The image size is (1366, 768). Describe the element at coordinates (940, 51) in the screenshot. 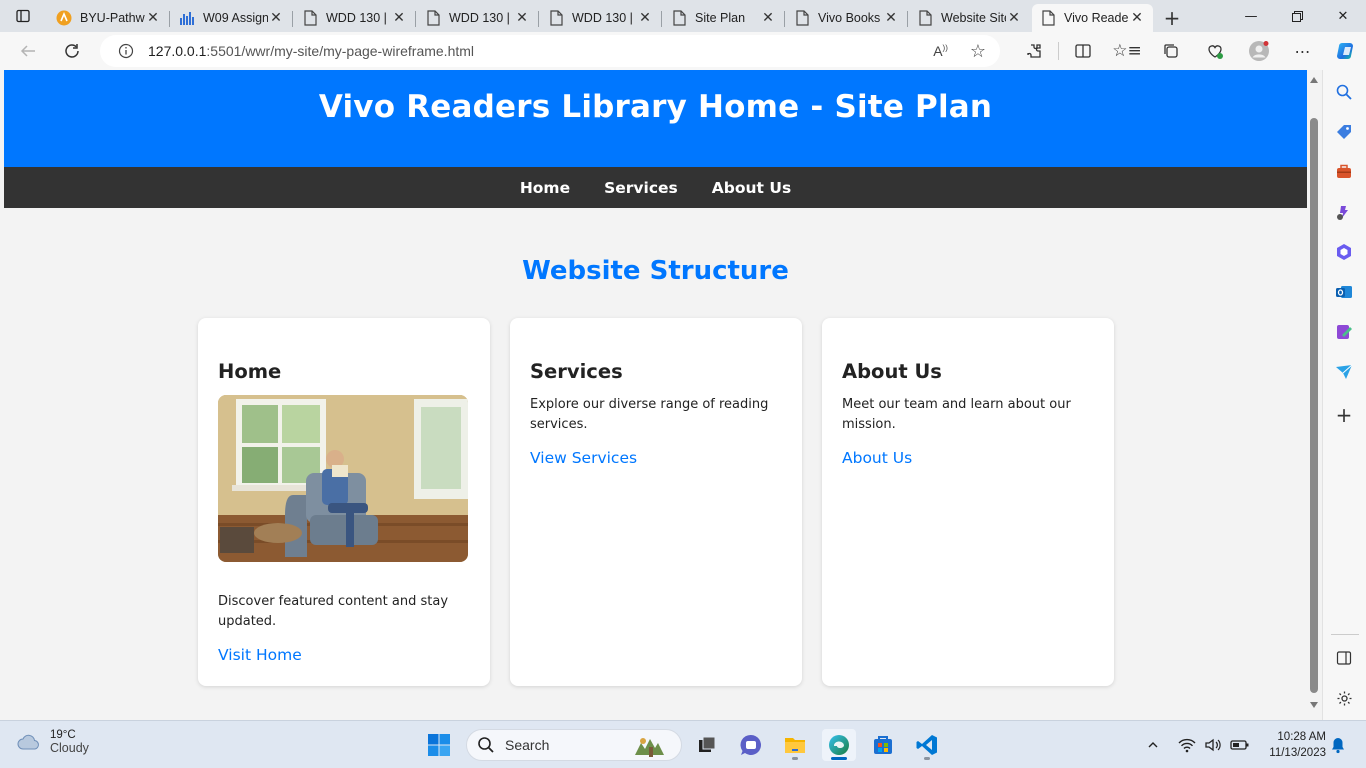

I see `read-aloud-icon: A))` at that location.